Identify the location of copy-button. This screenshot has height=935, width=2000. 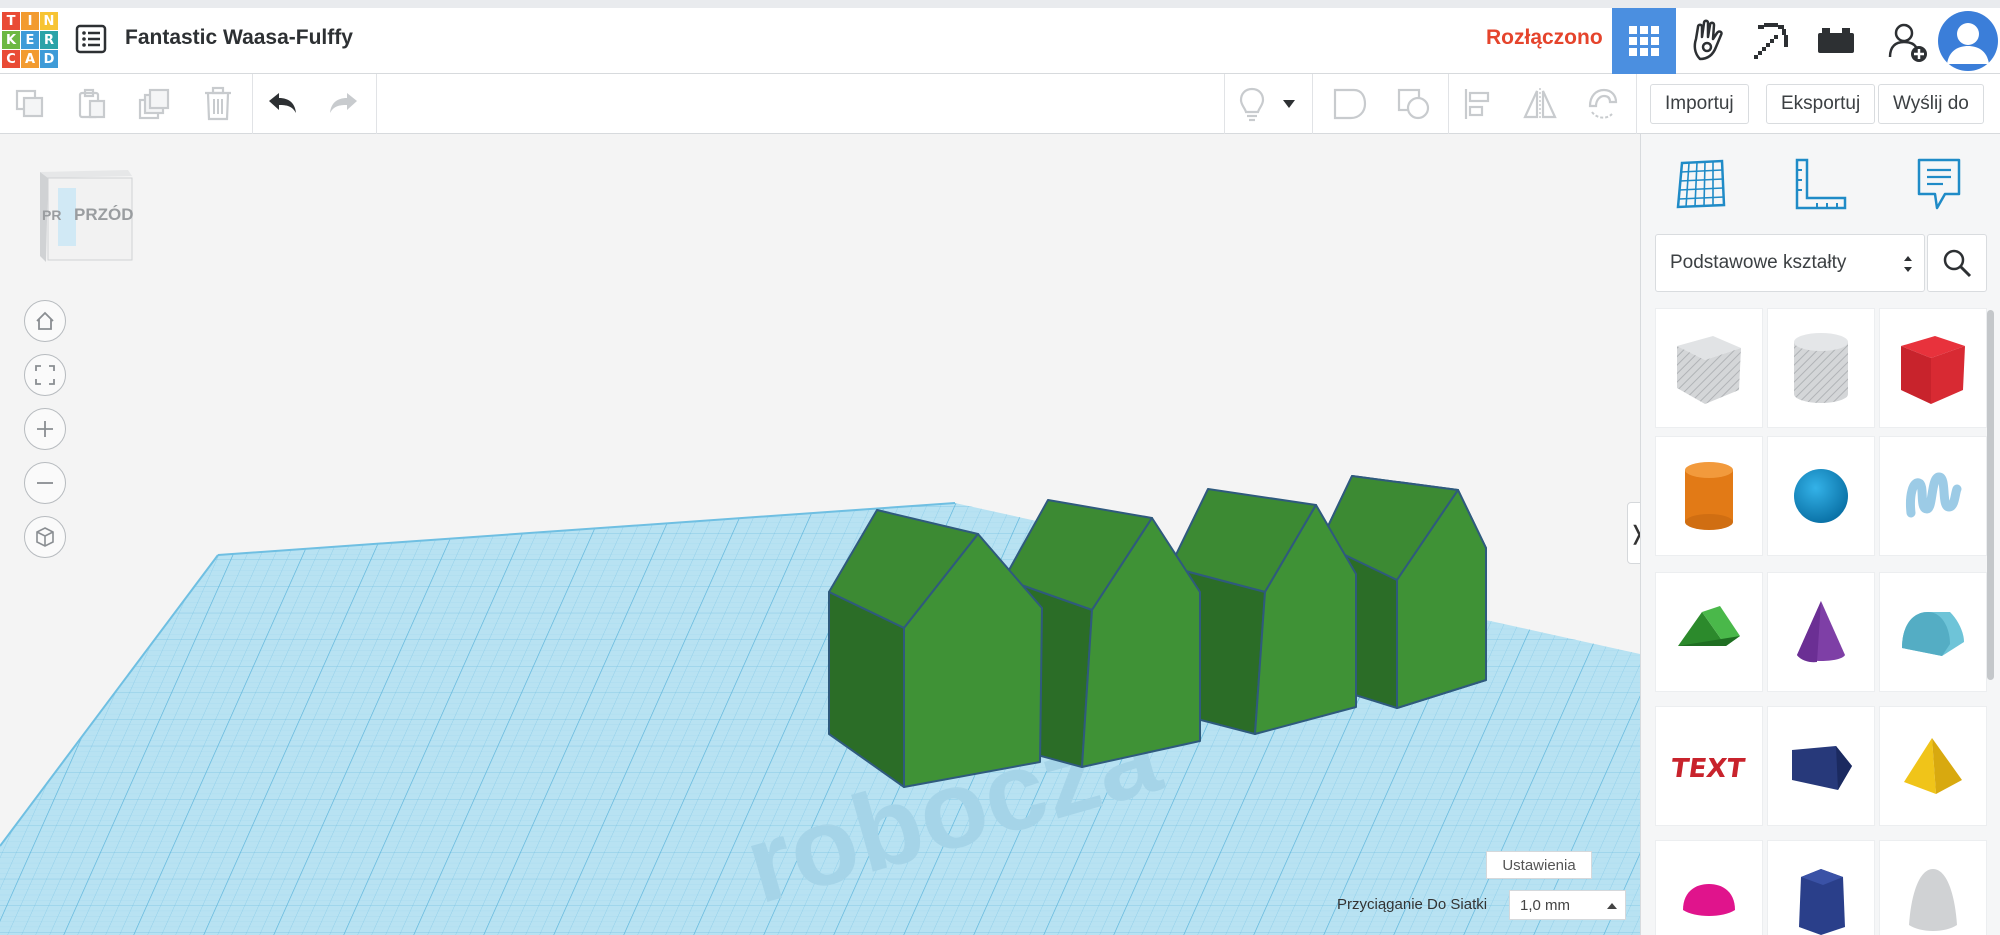
(30, 104).